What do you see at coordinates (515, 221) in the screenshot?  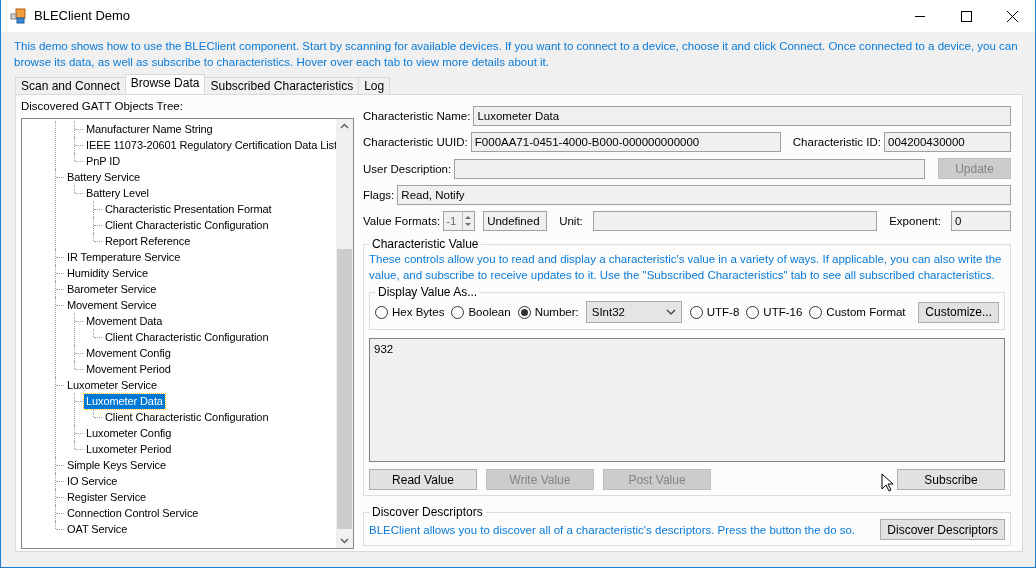 I see `format-name-field: Undefined` at bounding box center [515, 221].